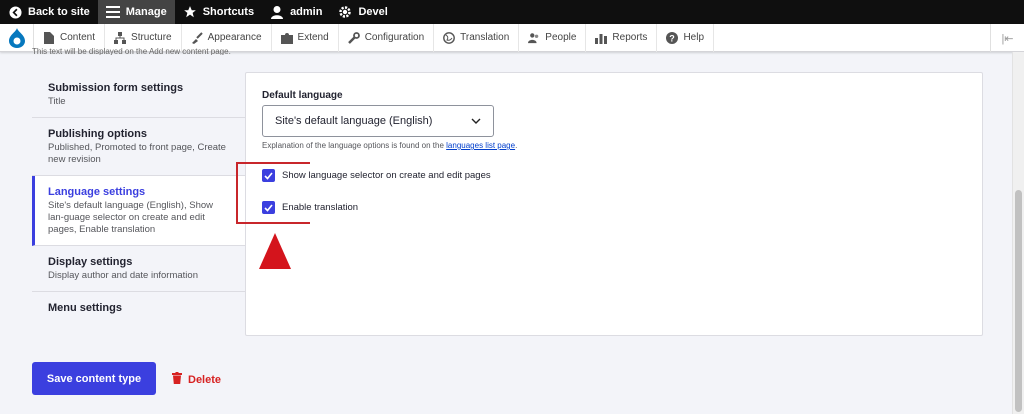  Describe the element at coordinates (273, 193) in the screenshot. I see `annotation-bracket` at that location.